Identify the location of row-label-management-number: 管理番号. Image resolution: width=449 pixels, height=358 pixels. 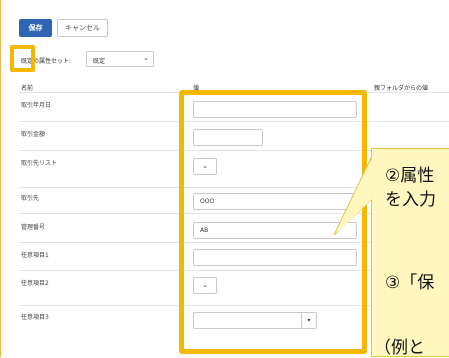
(33, 227).